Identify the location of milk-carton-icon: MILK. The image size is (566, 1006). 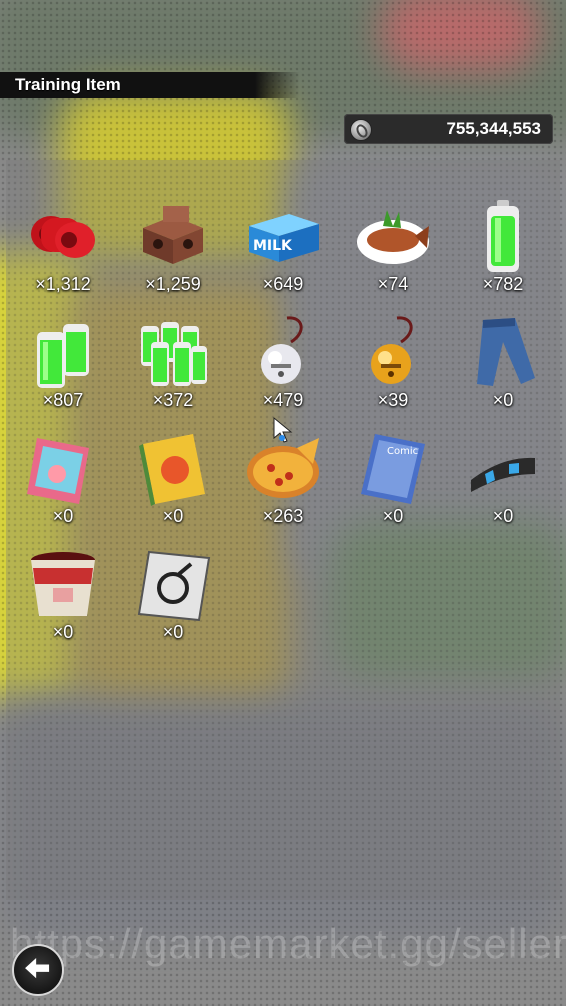
(284, 238).